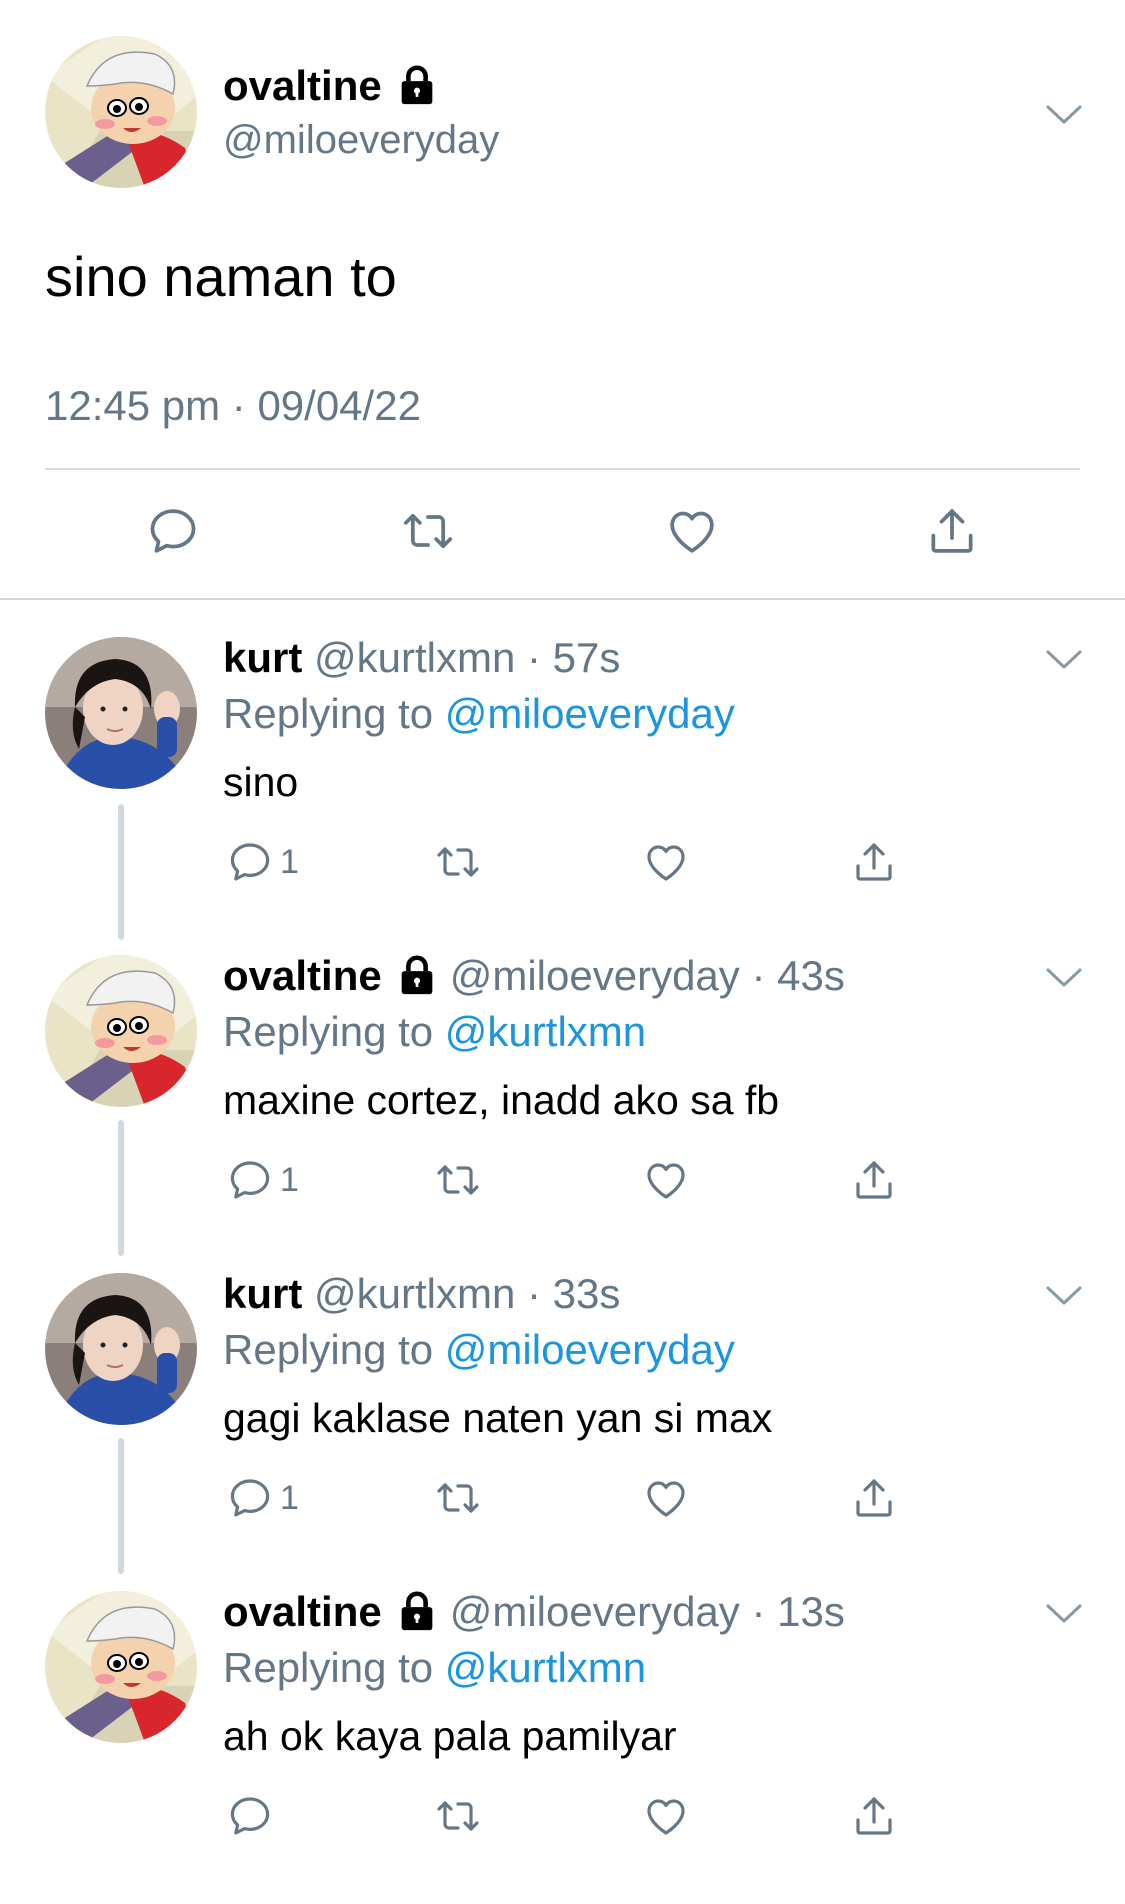  Describe the element at coordinates (233, 406) in the screenshot. I see `tweet-timestamp: 12:45 pm · 09/04/22` at that location.